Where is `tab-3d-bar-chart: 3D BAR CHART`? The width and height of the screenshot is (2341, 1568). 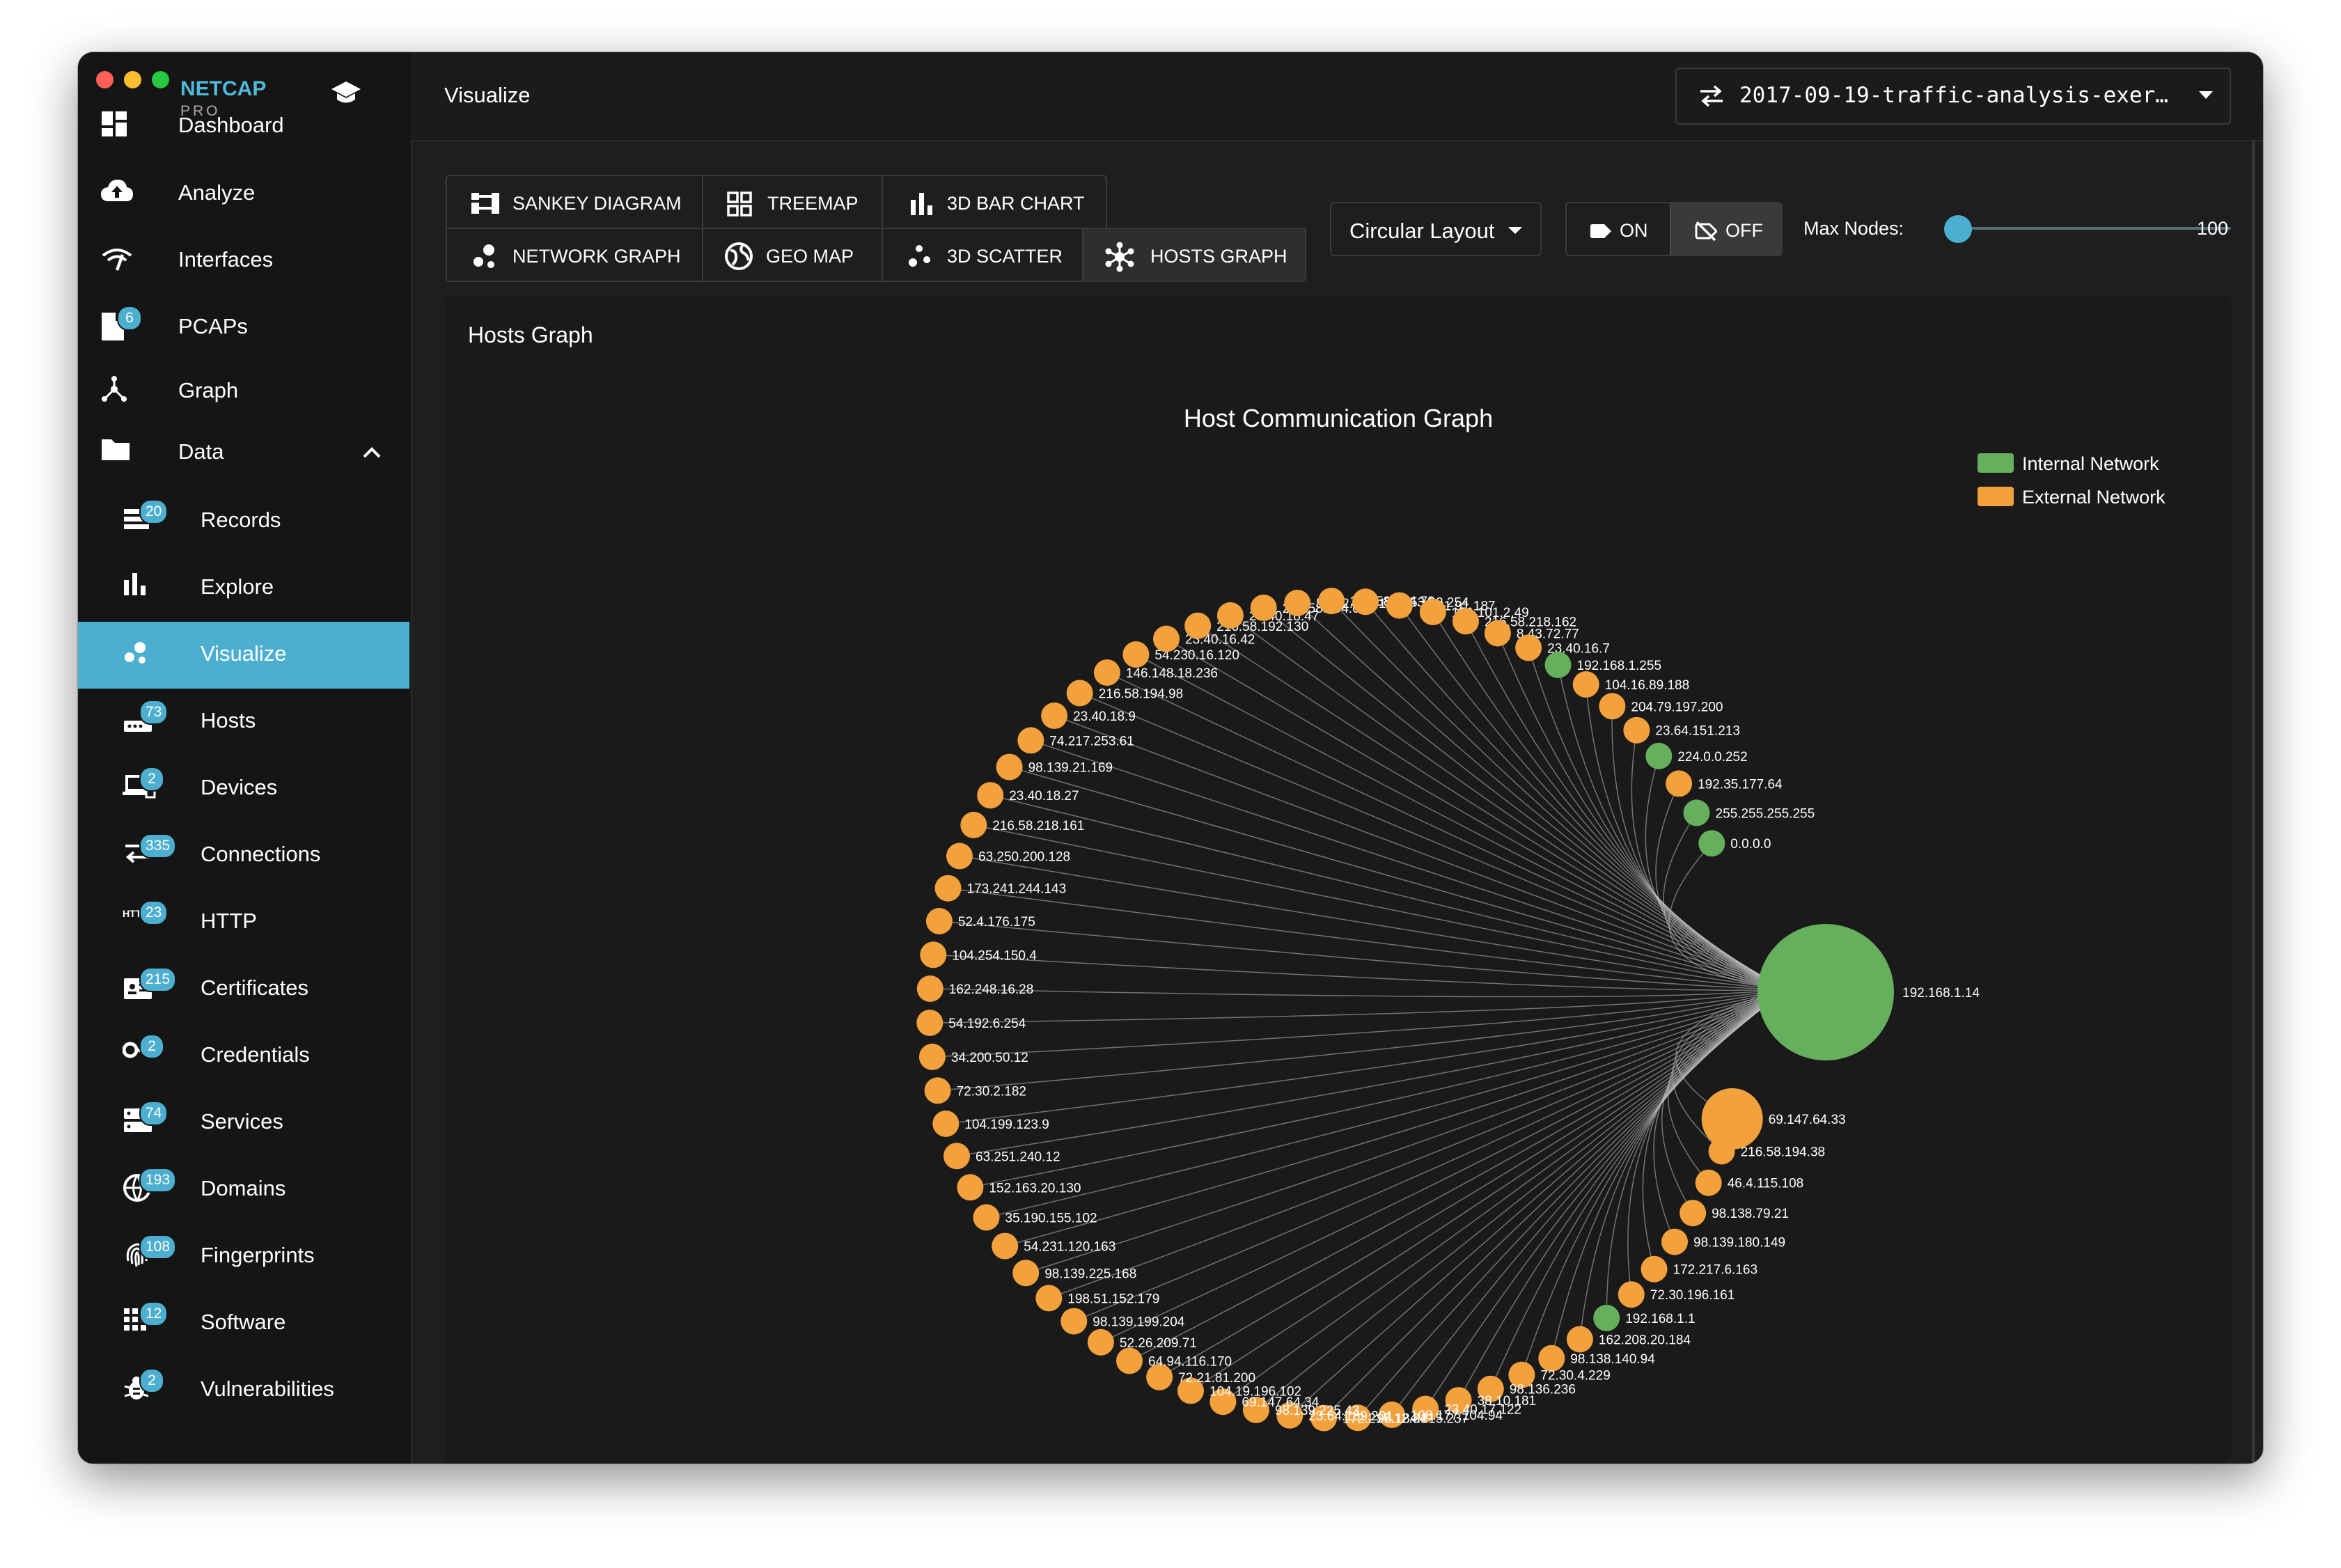
tab-3d-bar-chart: 3D BAR CHART is located at coordinates (994, 202).